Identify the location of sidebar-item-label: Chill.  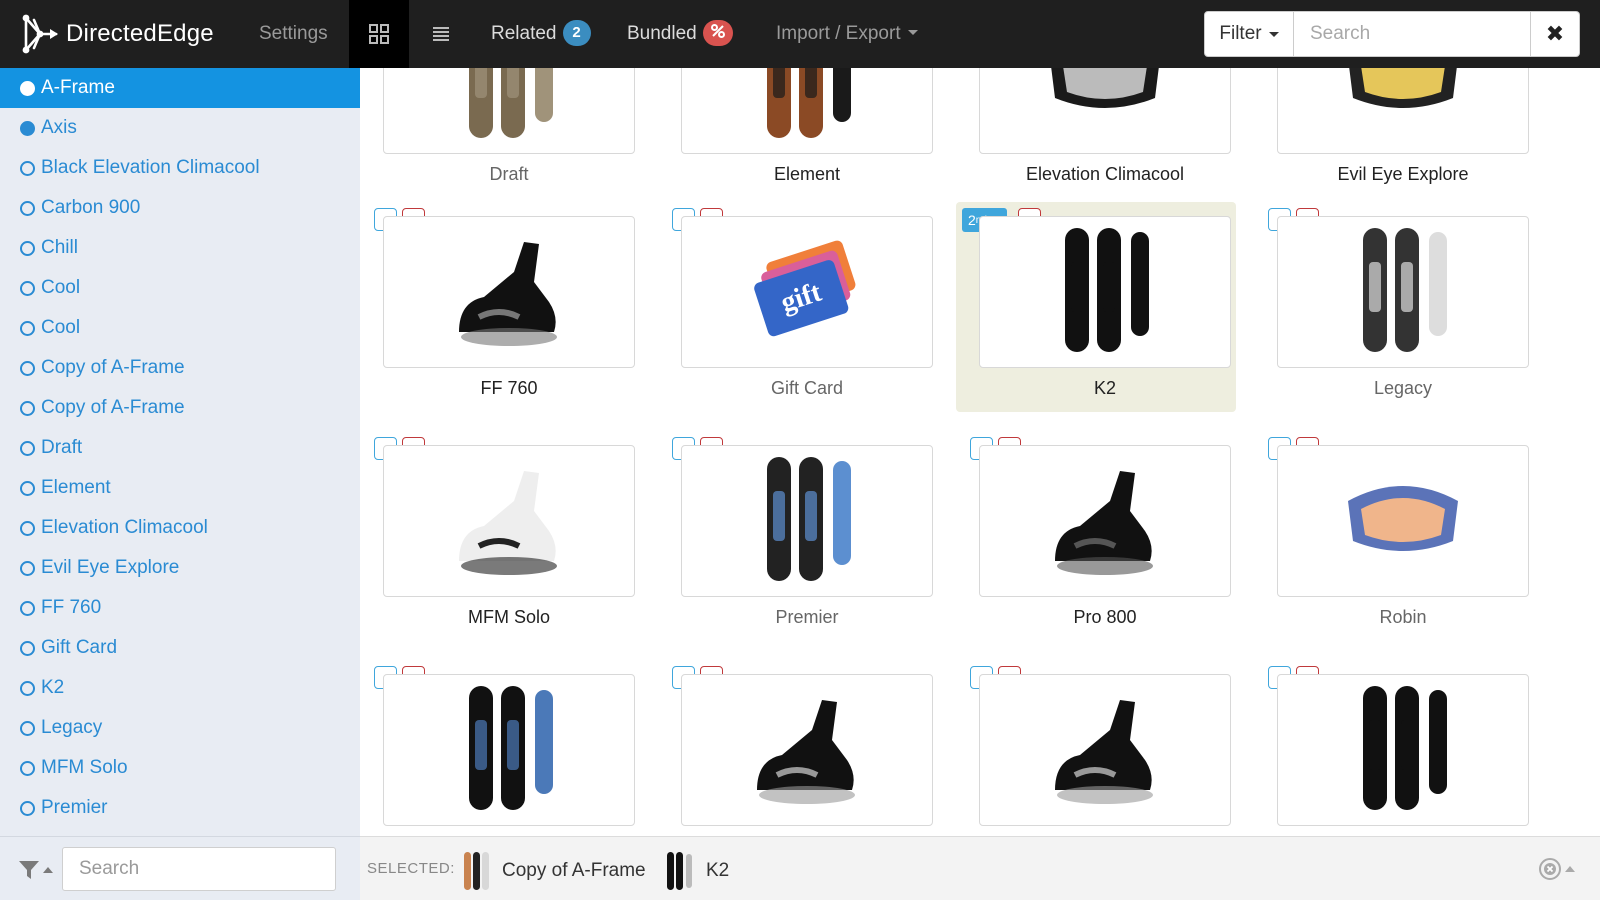
(59, 247).